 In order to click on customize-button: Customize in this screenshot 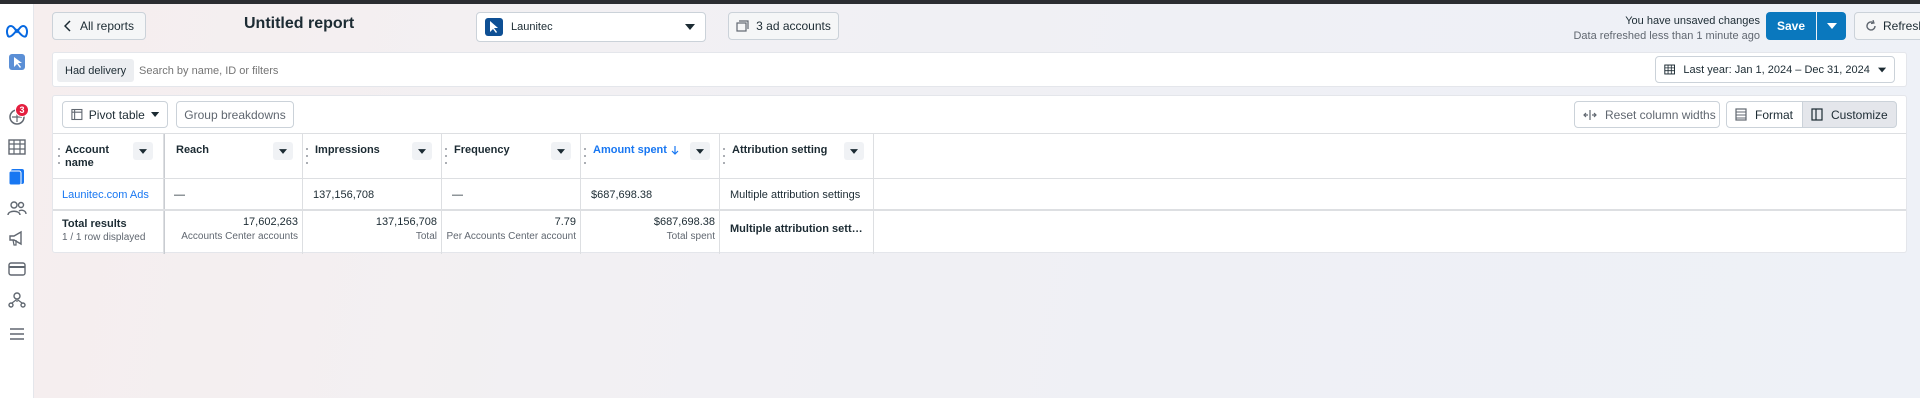, I will do `click(1849, 114)`.